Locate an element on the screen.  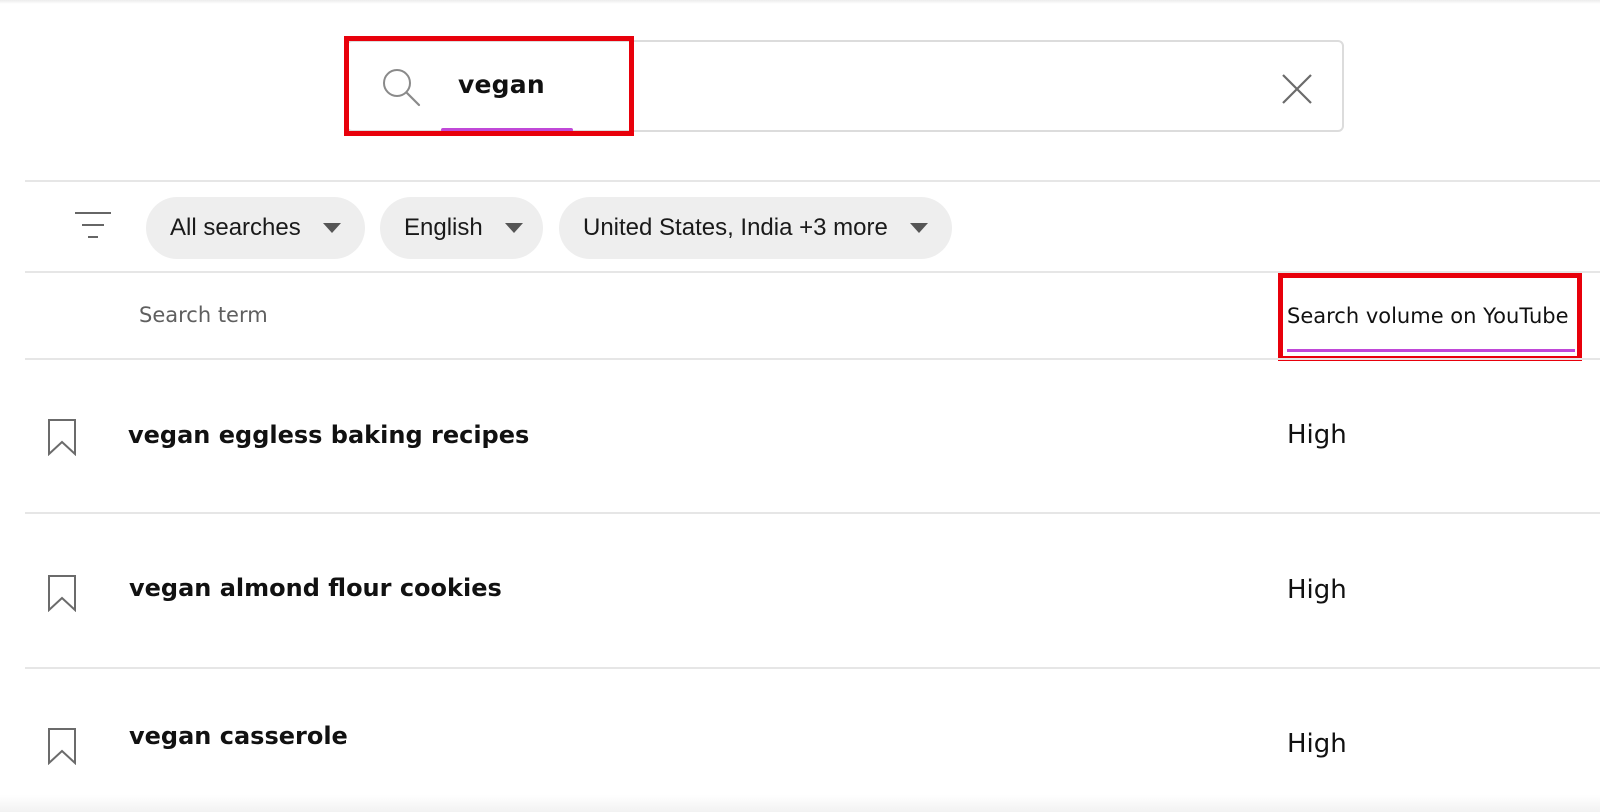
search-term-text: vegan casserole is located at coordinates (238, 736).